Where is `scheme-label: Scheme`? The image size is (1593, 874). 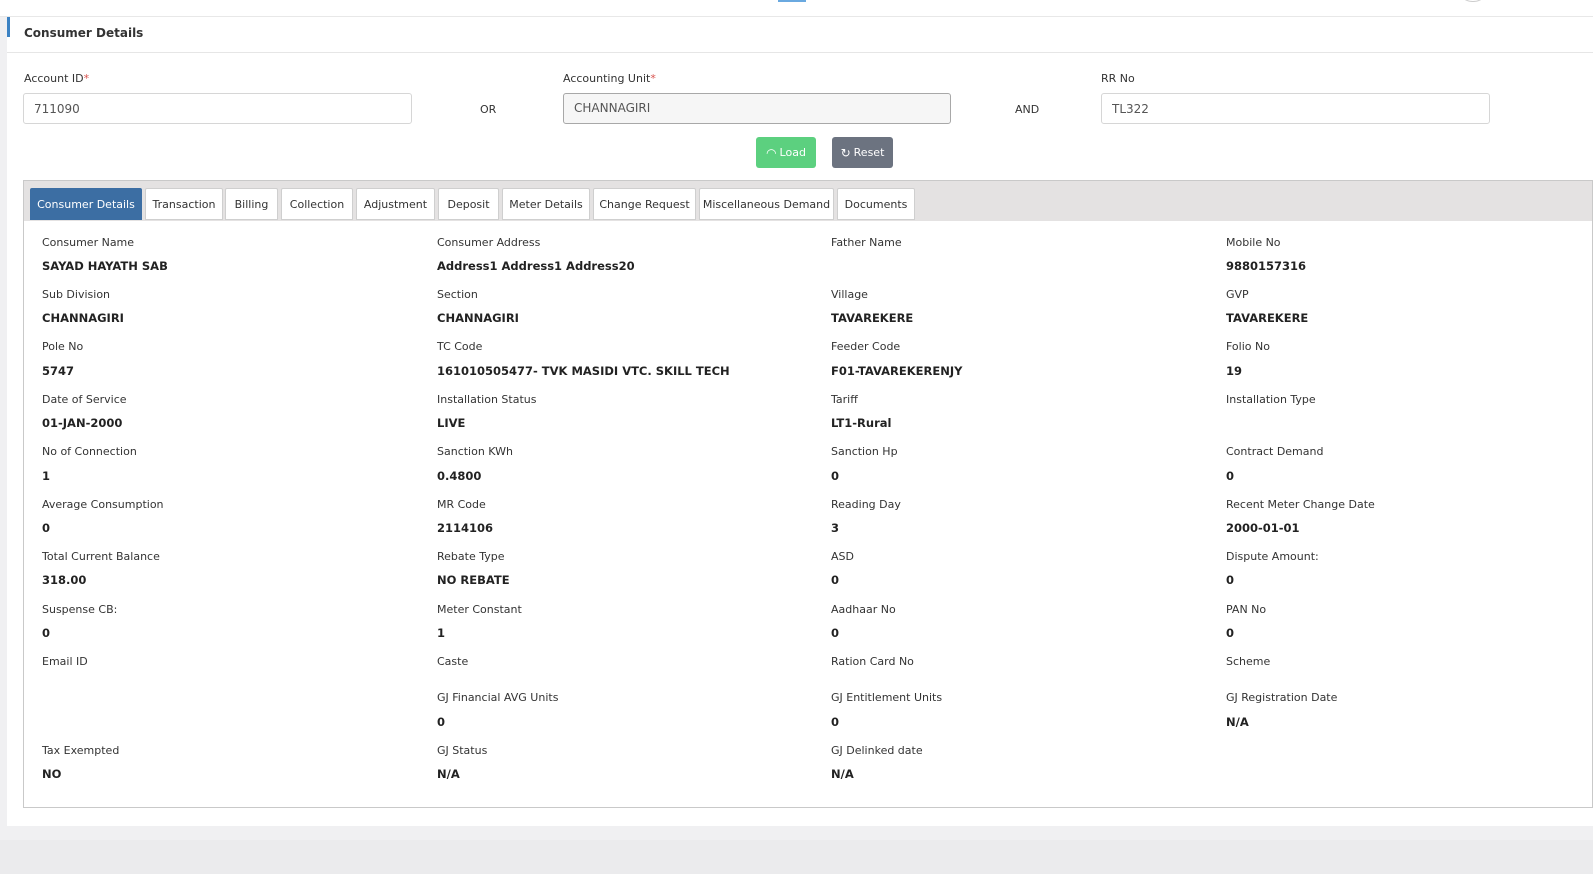
scheme-label: Scheme is located at coordinates (1248, 661).